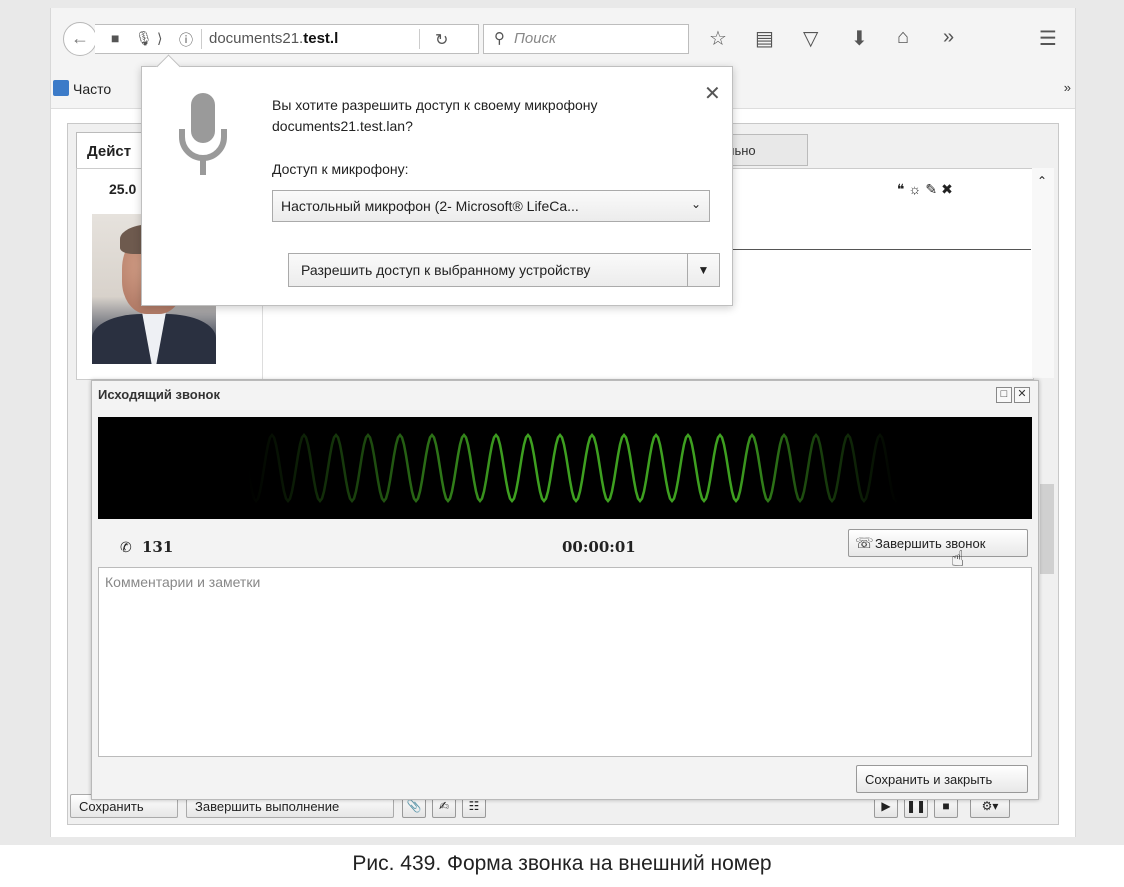  I want to click on hide-icon: ☼, so click(917, 189).